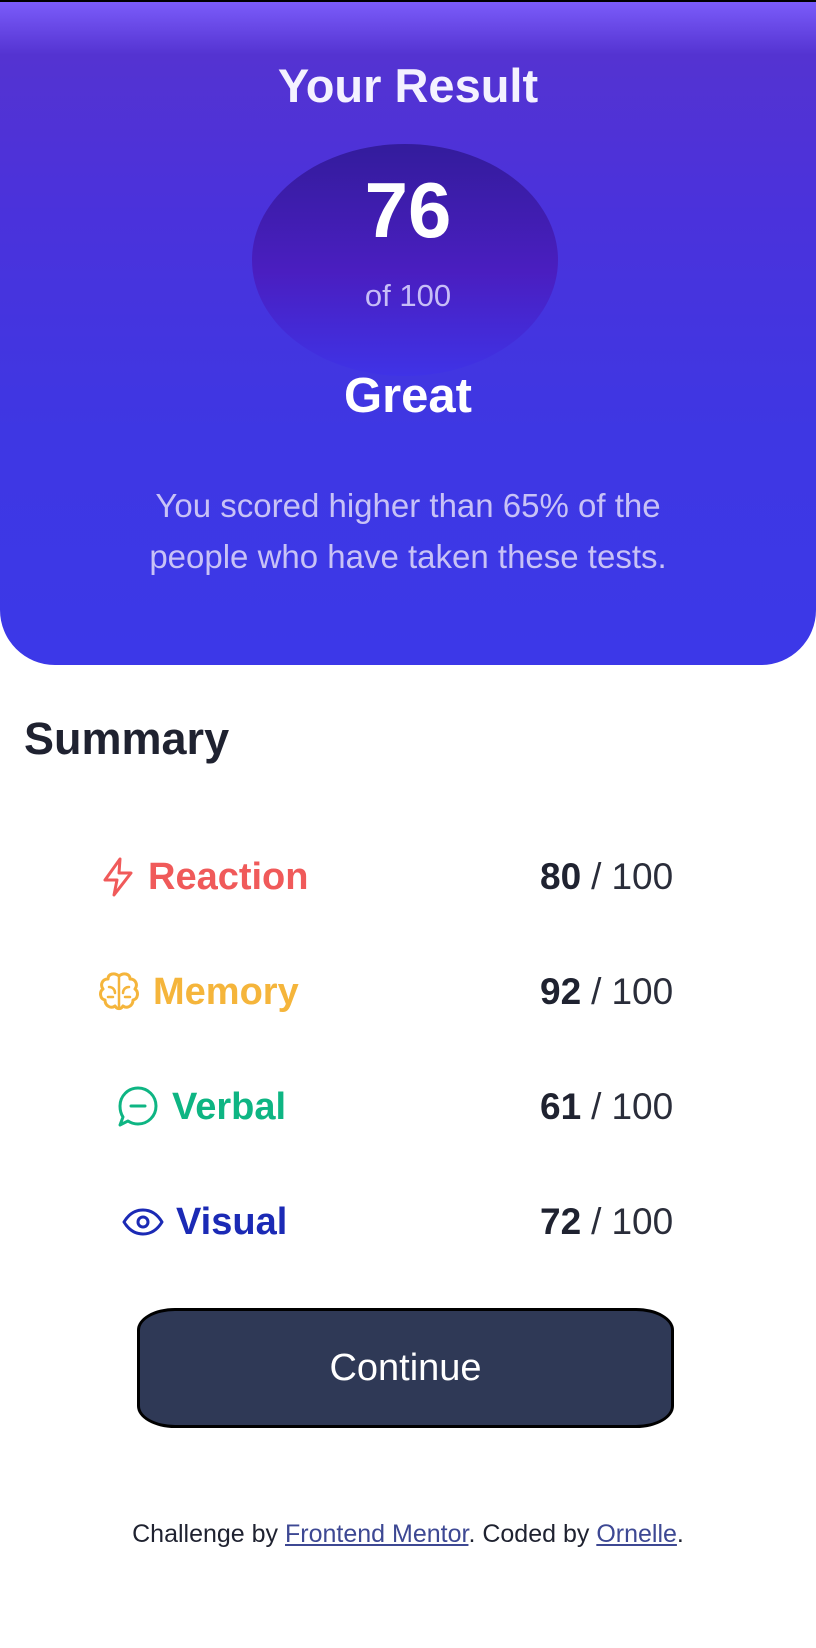  What do you see at coordinates (680, 1534) in the screenshot?
I see `footer-suffix: .` at bounding box center [680, 1534].